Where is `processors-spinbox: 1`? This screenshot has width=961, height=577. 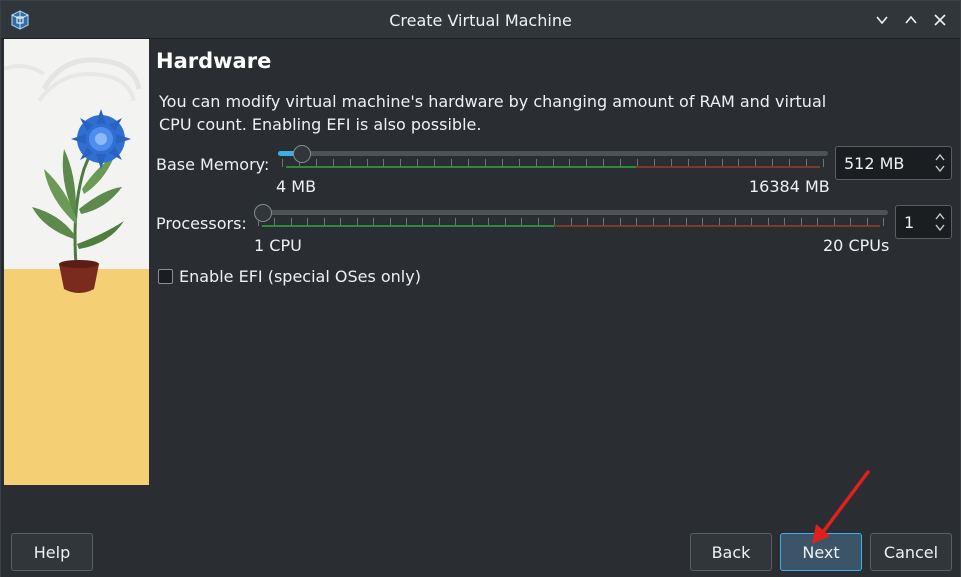 processors-spinbox: 1 is located at coordinates (923, 222).